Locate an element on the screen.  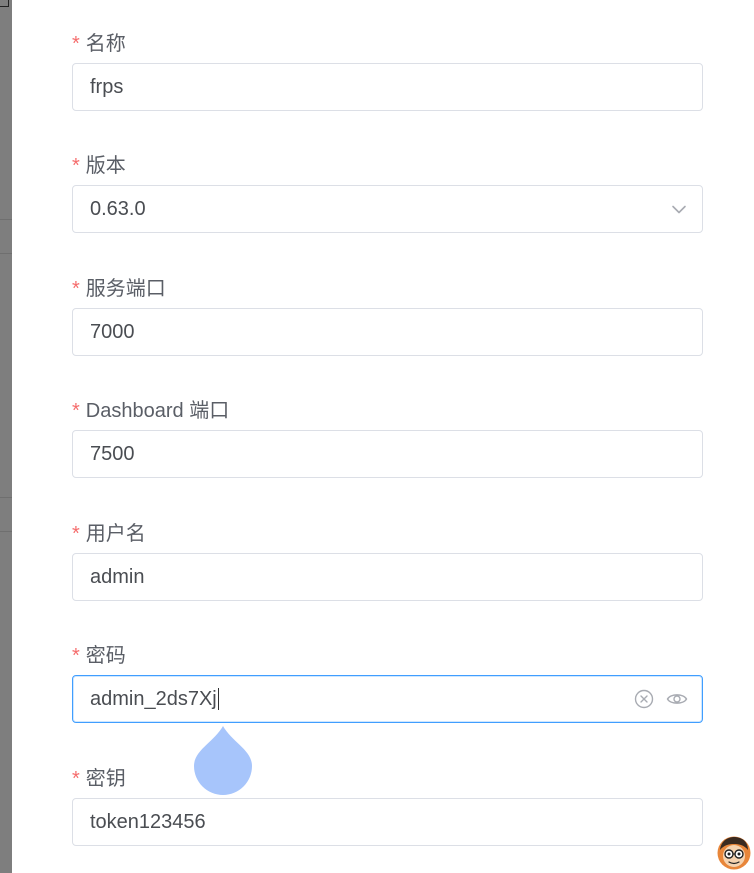
service-port-input-value: 7000 is located at coordinates (112, 331).